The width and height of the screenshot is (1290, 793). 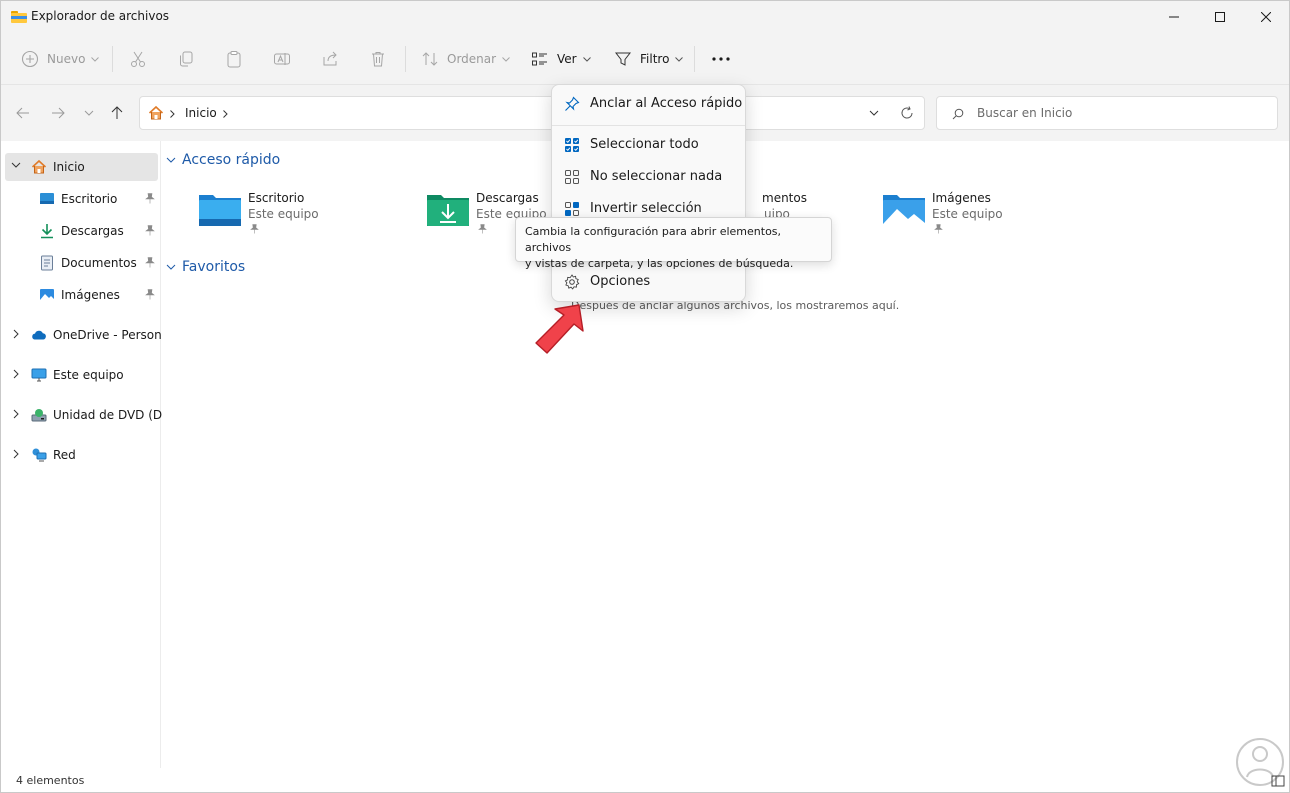 I want to click on arrow-up-icon, so click(x=117, y=112).